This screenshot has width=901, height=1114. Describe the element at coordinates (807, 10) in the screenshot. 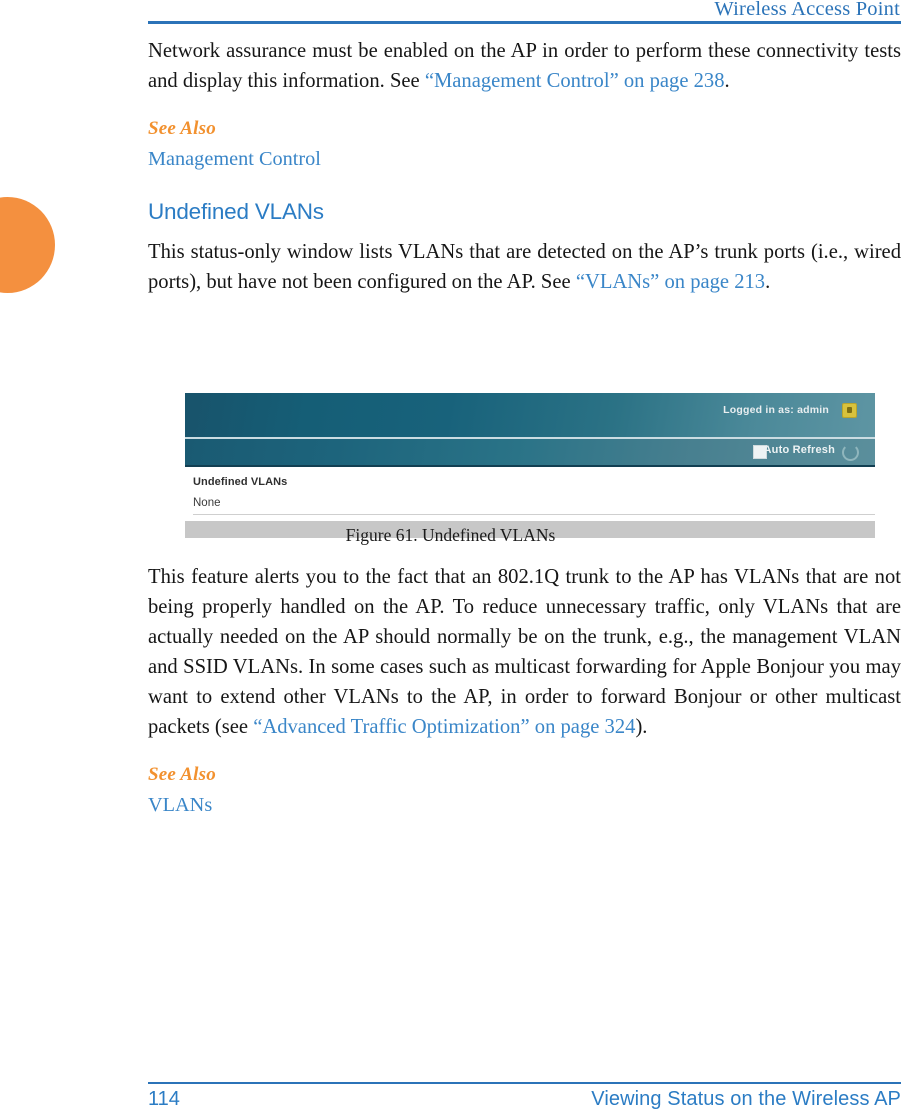

I see `header-title: Wireless Access Point` at that location.